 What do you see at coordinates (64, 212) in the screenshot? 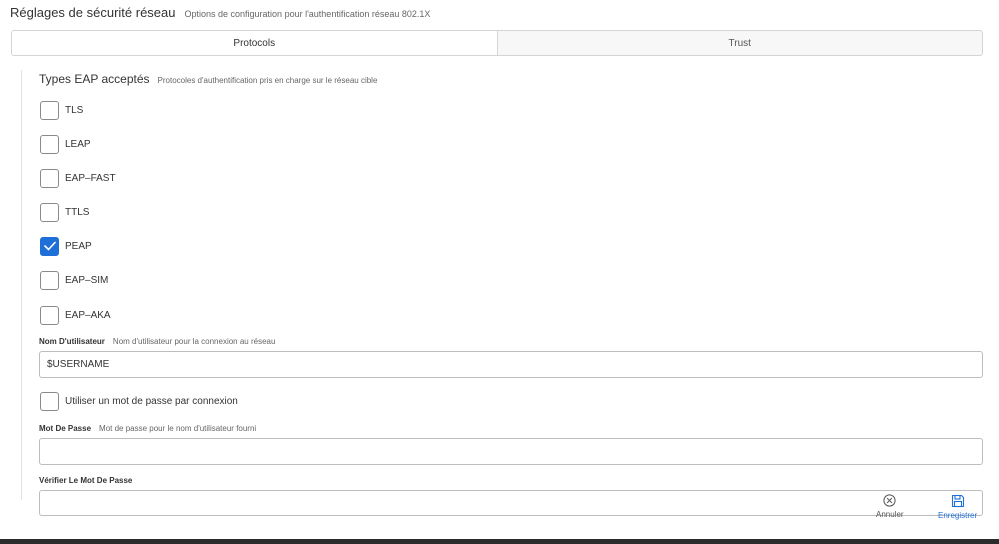
I see `eap-option-ttls: TTLS` at bounding box center [64, 212].